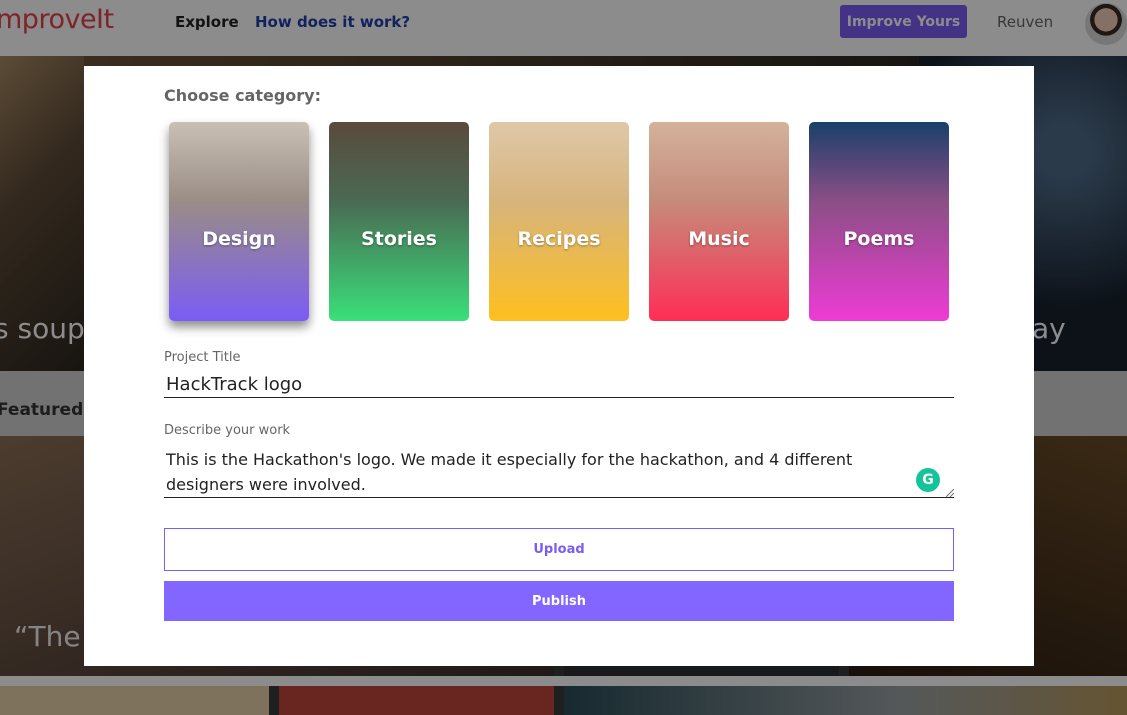 Image resolution: width=1127 pixels, height=715 pixels. Describe the element at coordinates (202, 357) in the screenshot. I see `project-title-label: Project Title` at that location.